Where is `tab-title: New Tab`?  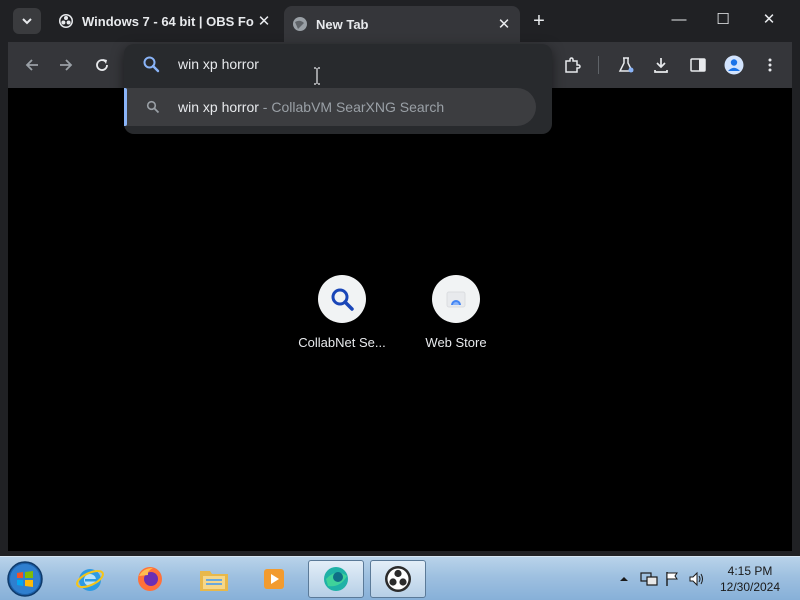 tab-title: New Tab is located at coordinates (342, 24).